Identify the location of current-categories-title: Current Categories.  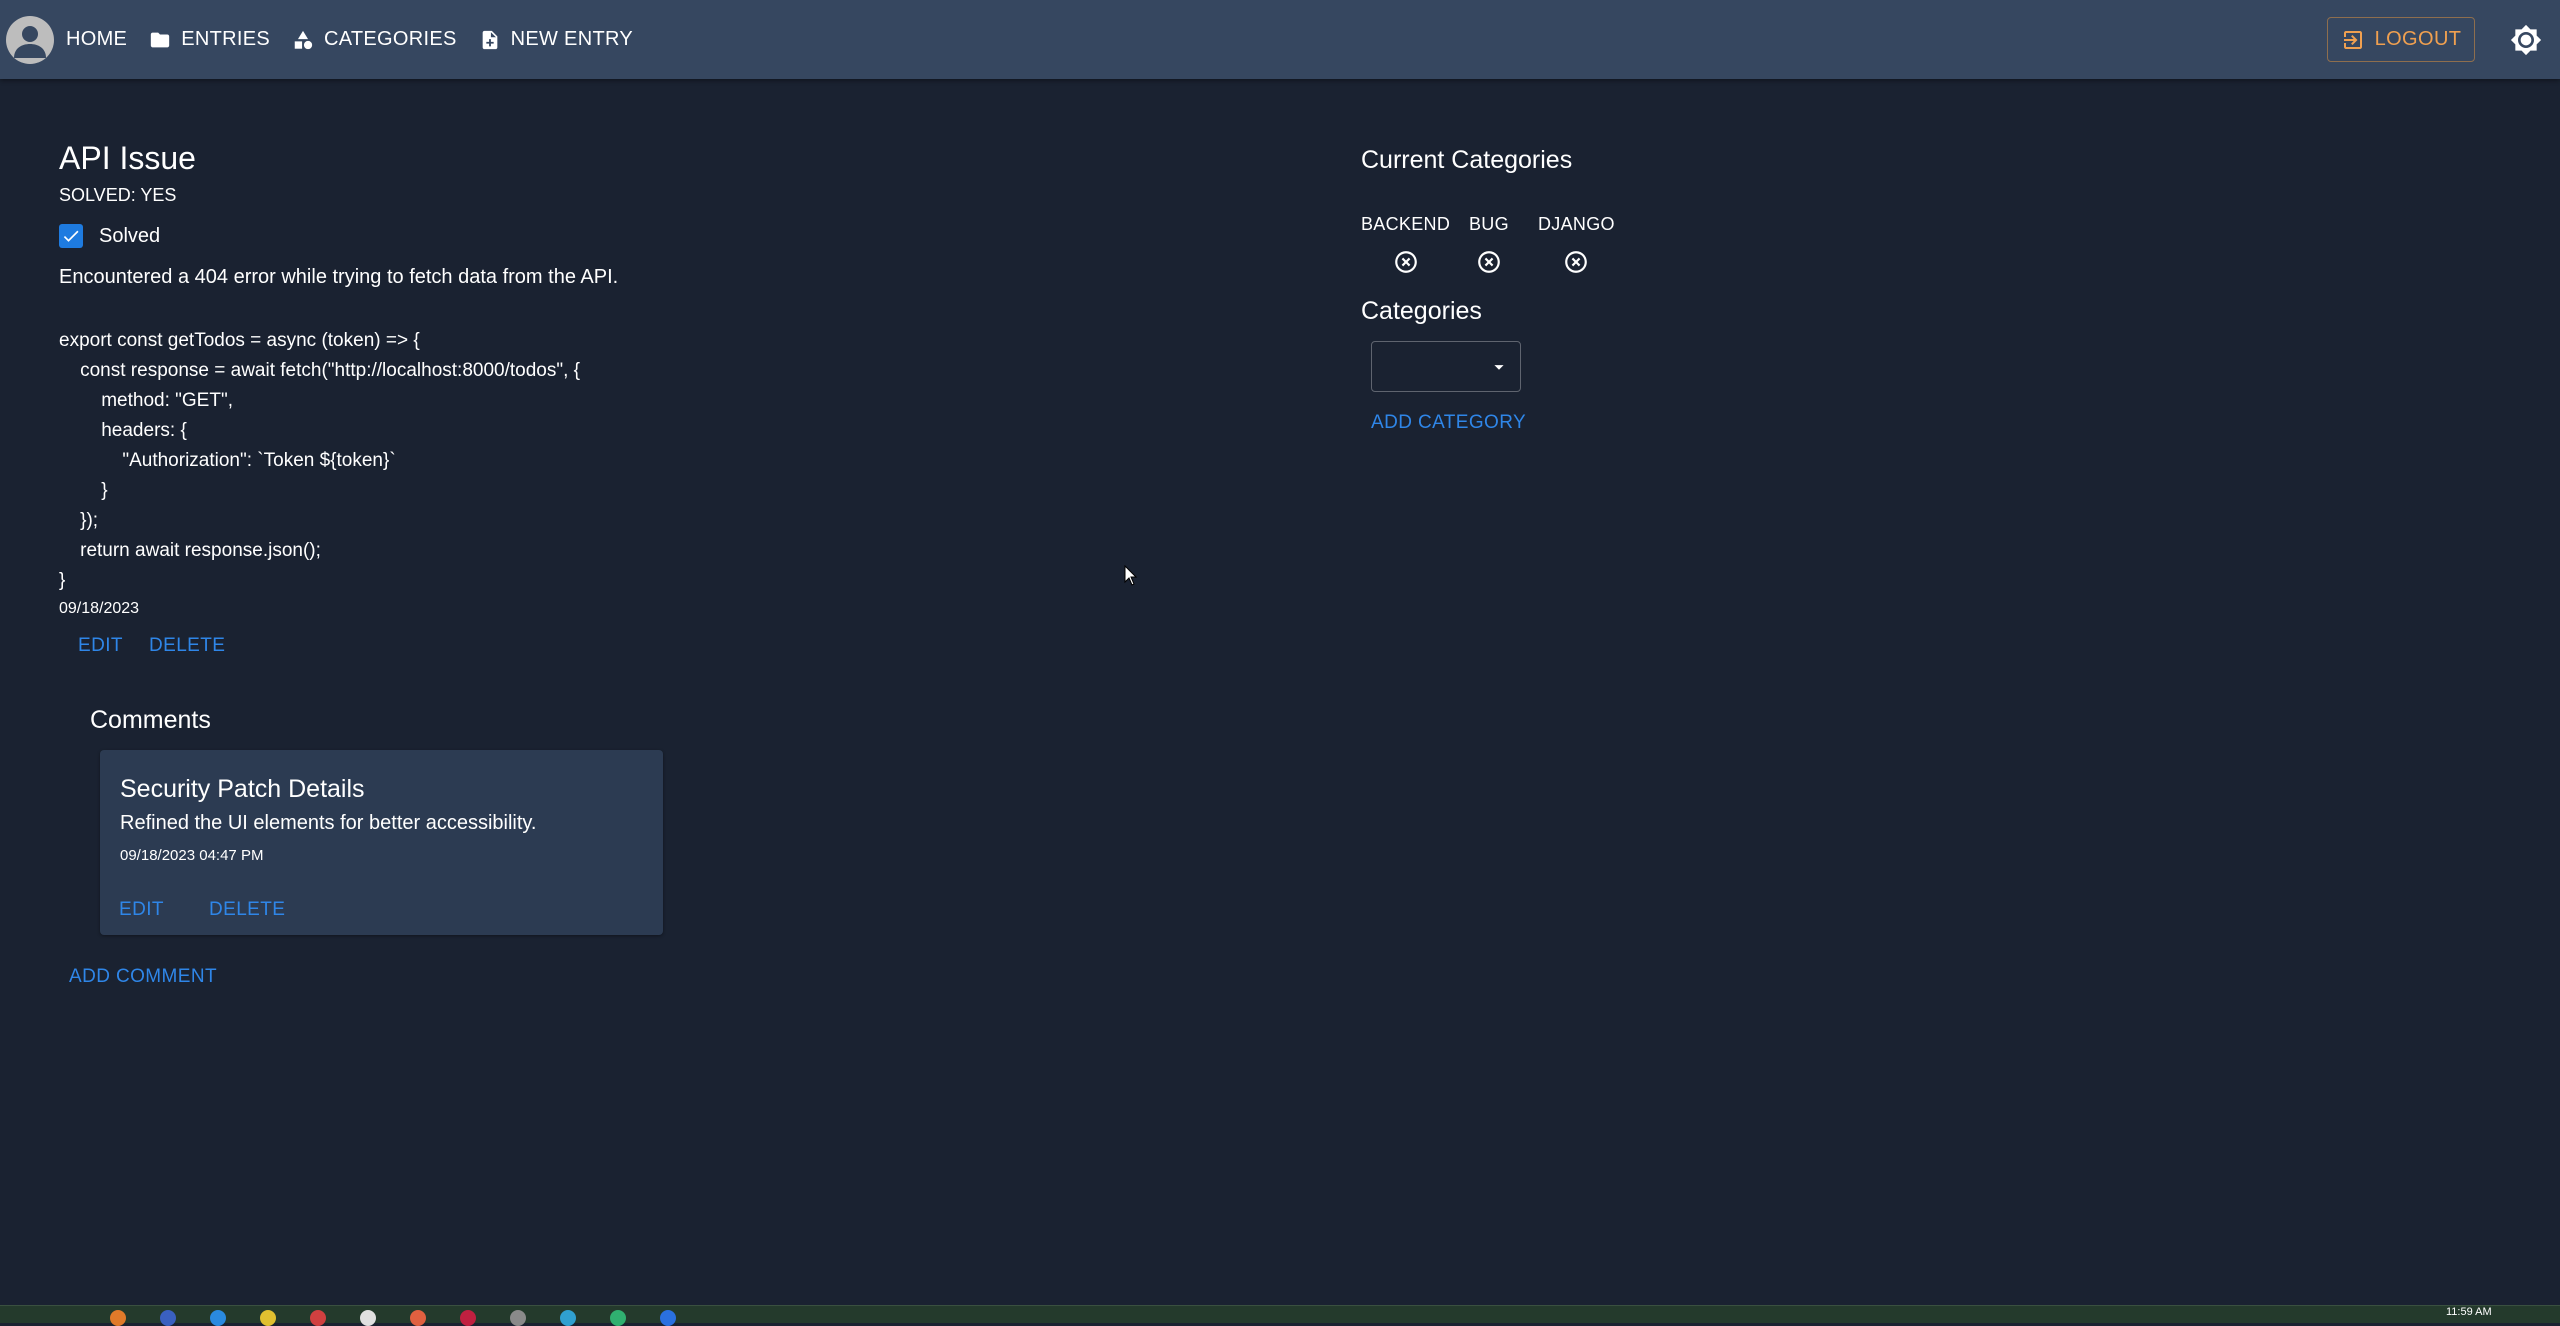
(1467, 160).